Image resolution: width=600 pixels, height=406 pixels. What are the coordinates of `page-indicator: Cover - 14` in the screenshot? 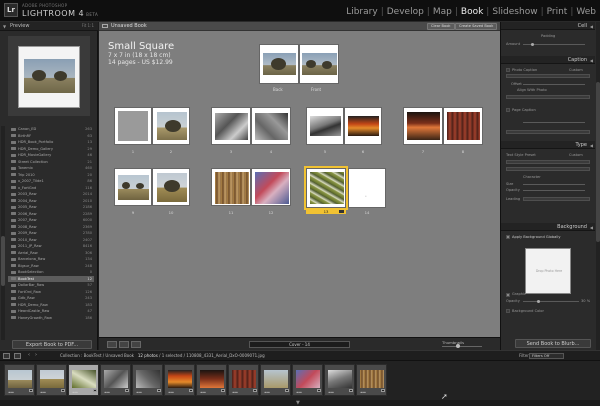 It's located at (299, 344).